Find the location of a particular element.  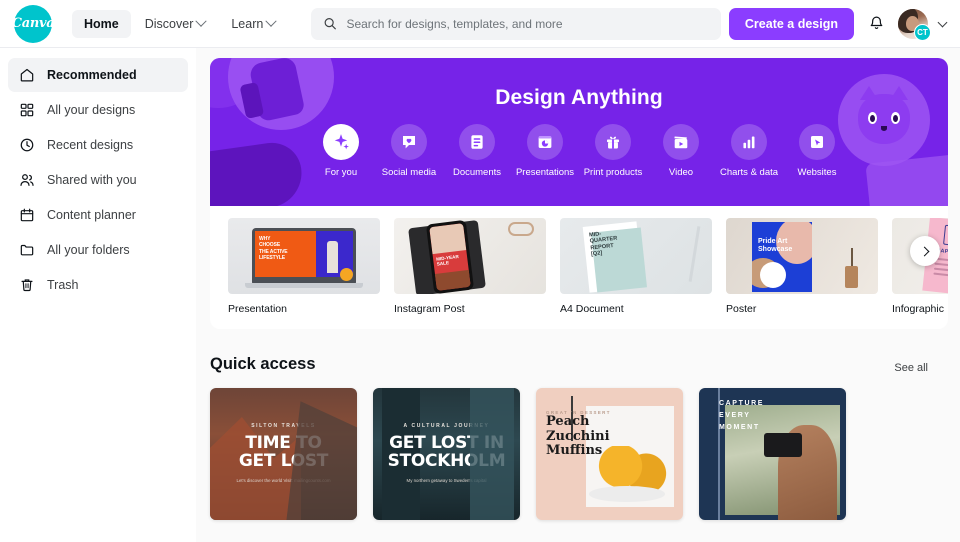

create-a-design-button: Create a design is located at coordinates (791, 23).